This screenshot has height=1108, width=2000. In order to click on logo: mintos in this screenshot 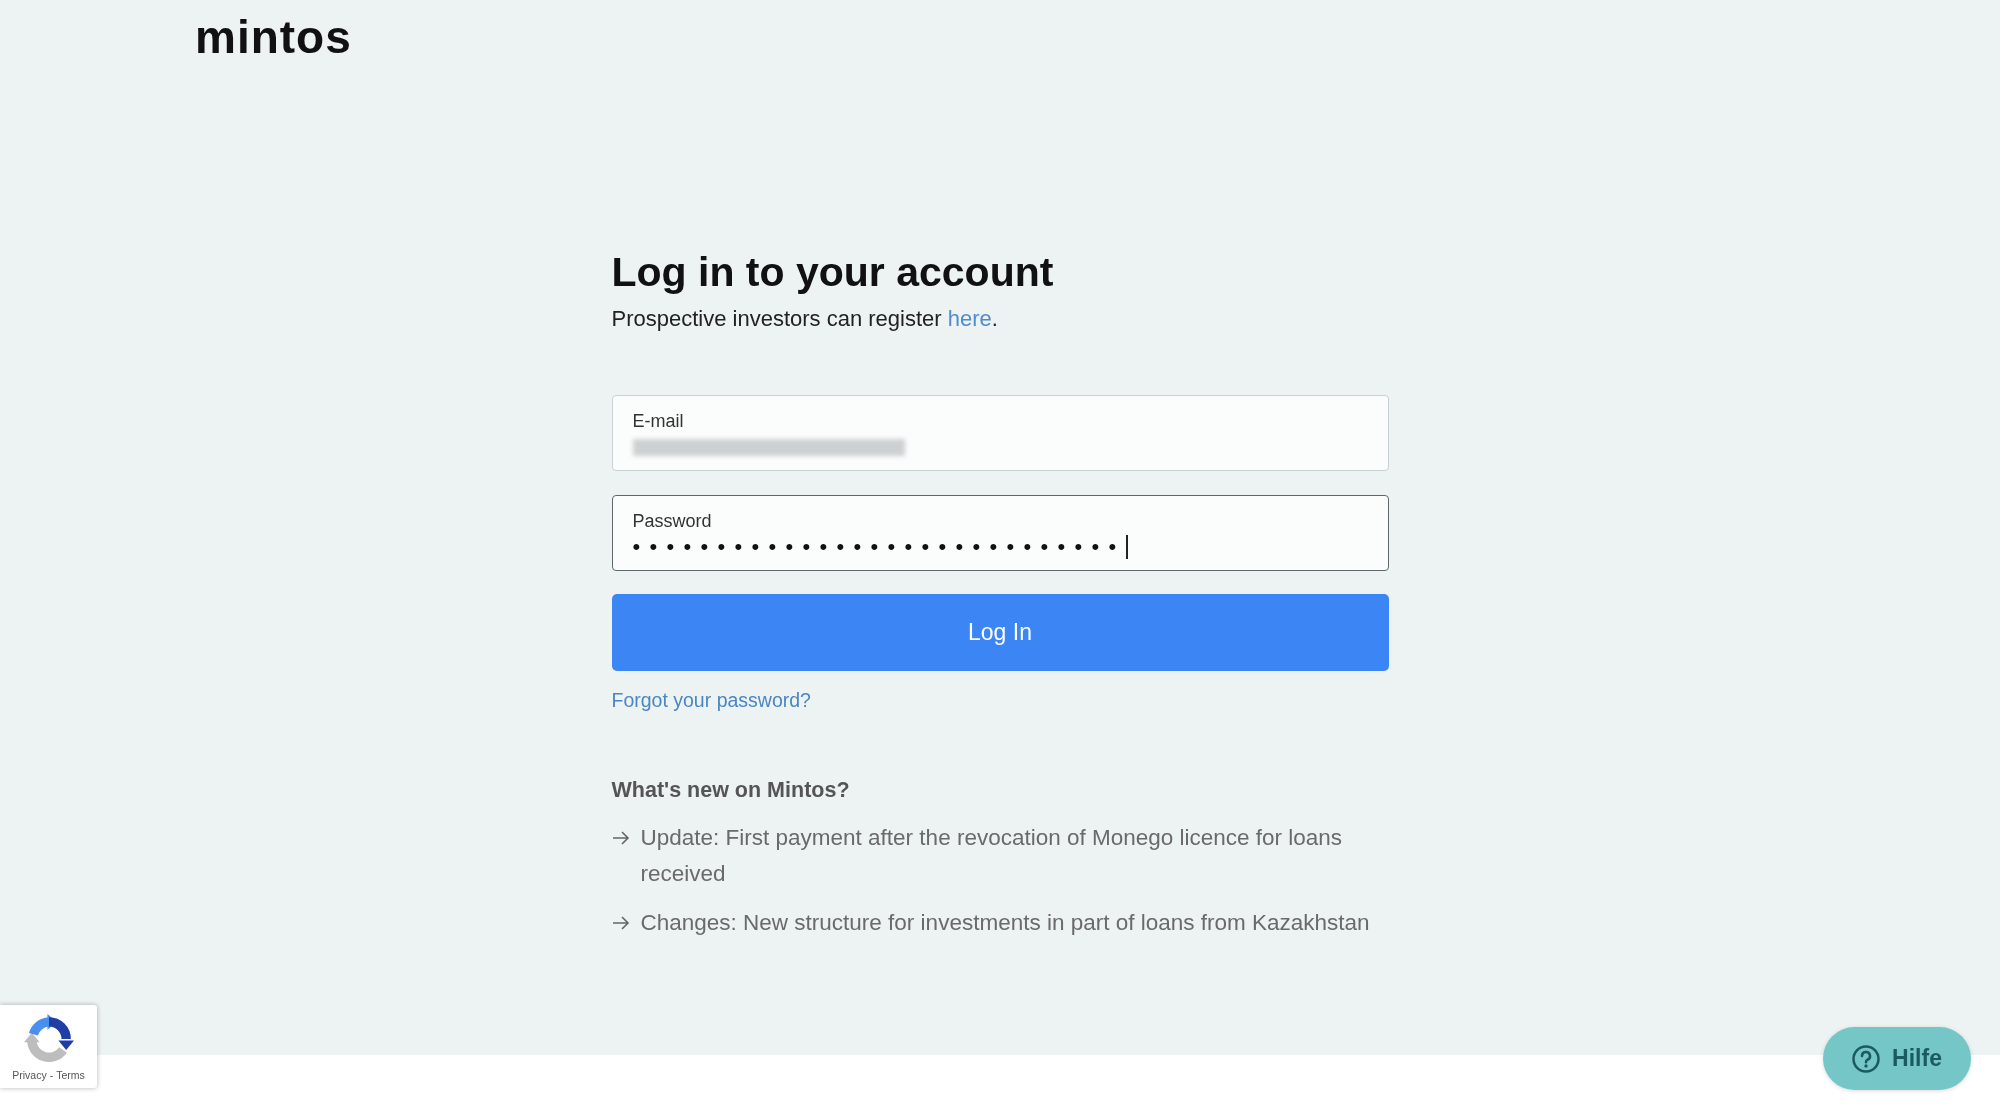, I will do `click(273, 37)`.